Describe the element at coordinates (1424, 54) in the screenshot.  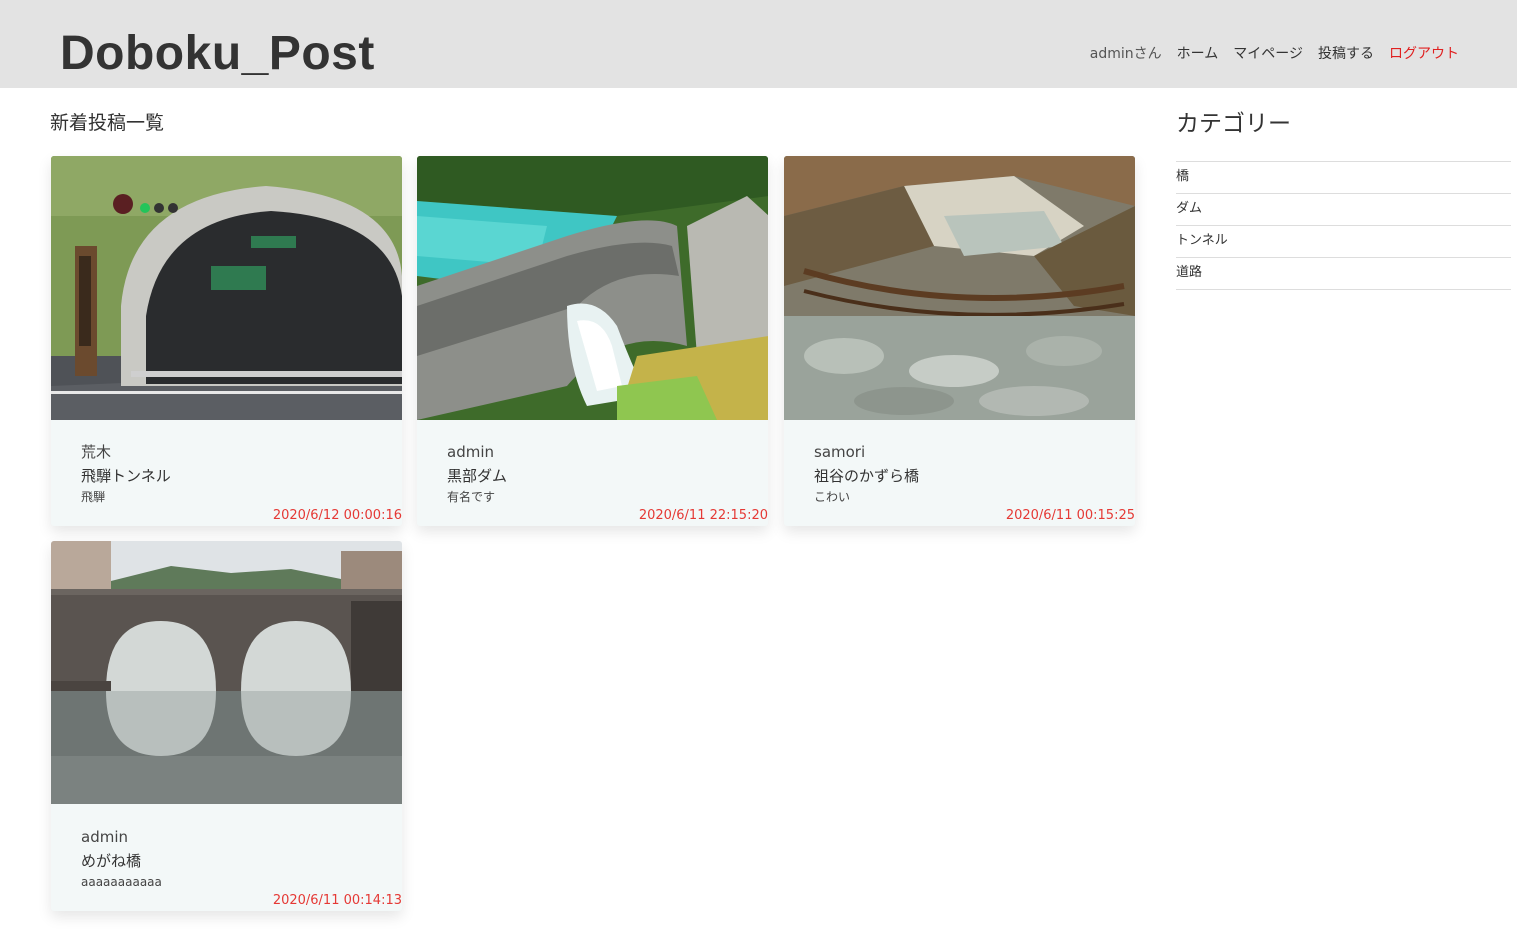
I see `nav-logout-link: ログアウト` at that location.